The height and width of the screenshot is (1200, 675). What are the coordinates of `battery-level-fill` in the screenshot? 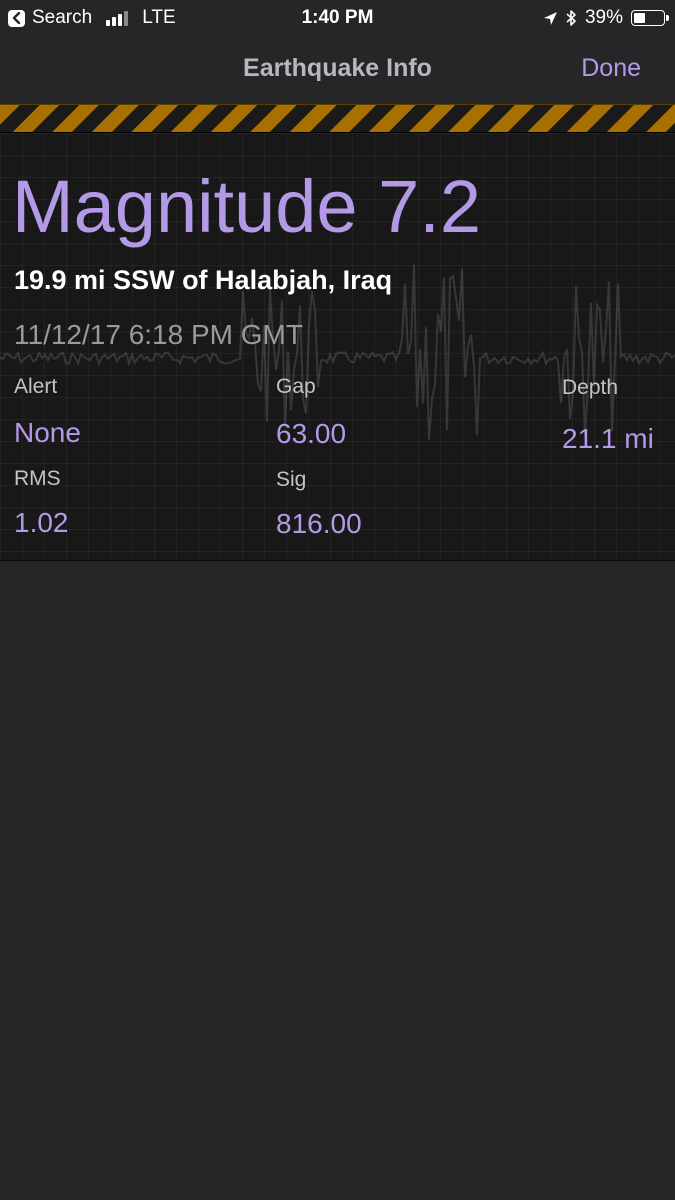 It's located at (639, 18).